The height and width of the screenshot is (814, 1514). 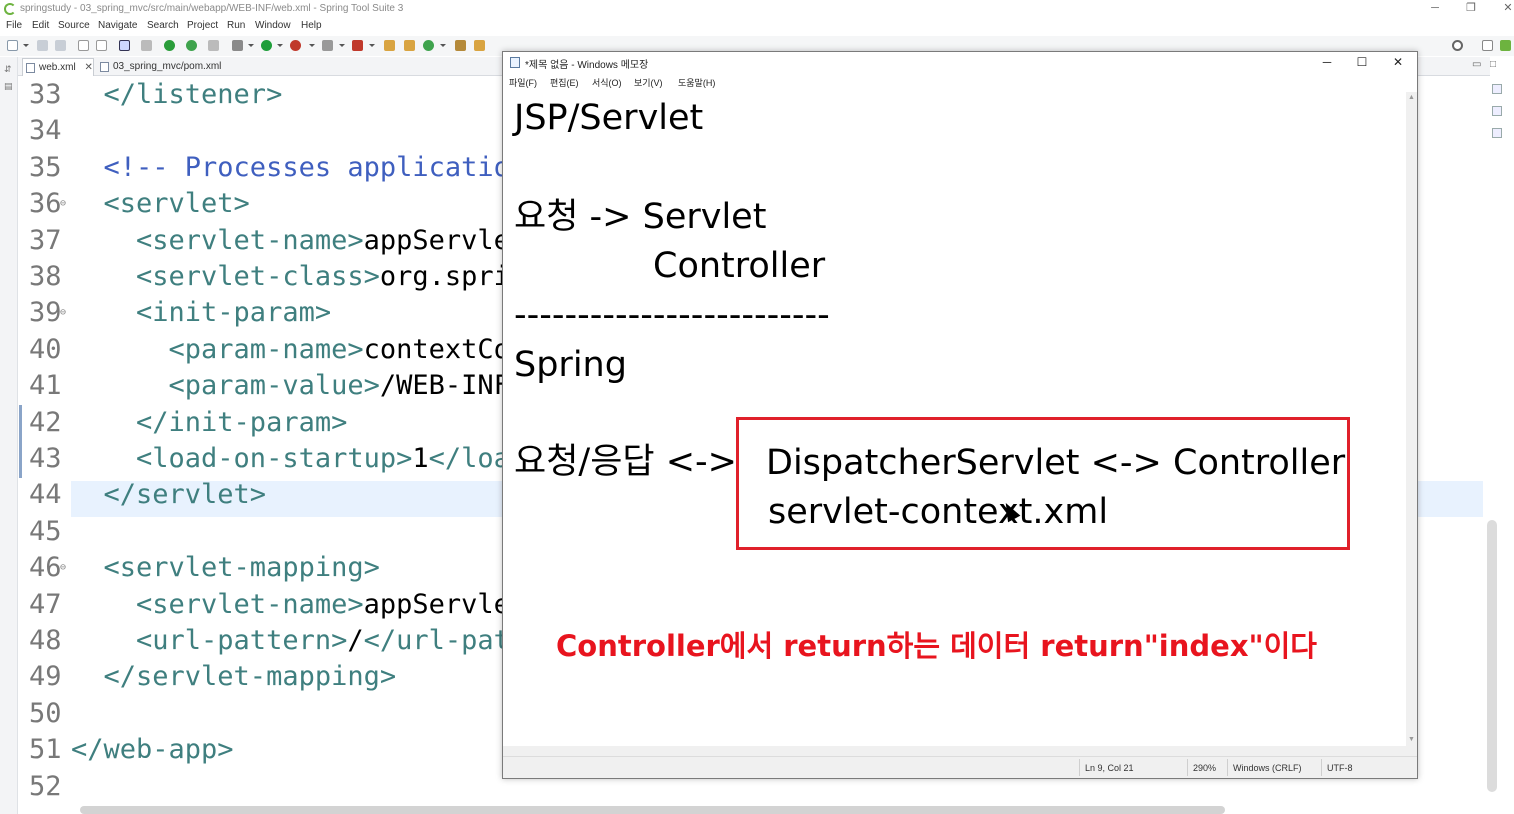 What do you see at coordinates (1493, 64) in the screenshot?
I see `maximize-view-icon: □` at bounding box center [1493, 64].